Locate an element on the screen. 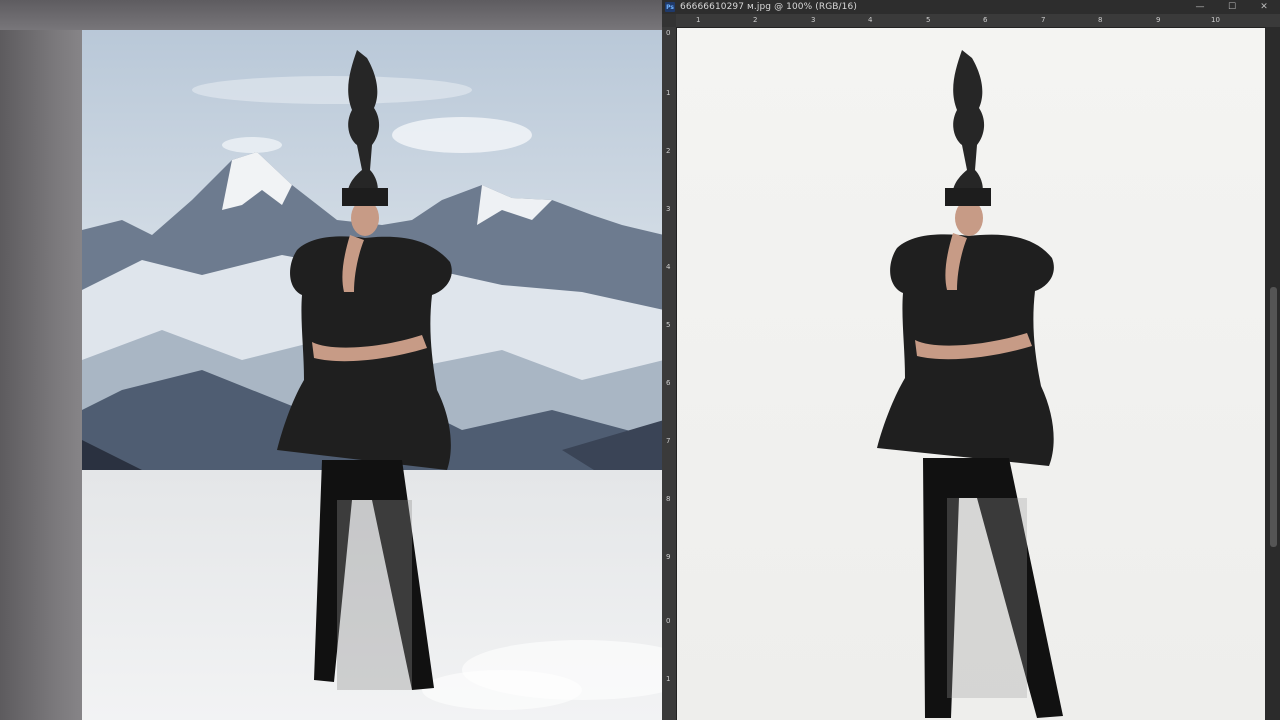  vertical-ruler: 0 1 2 3 4 5 6 7 8 9 0 1 is located at coordinates (669, 373).